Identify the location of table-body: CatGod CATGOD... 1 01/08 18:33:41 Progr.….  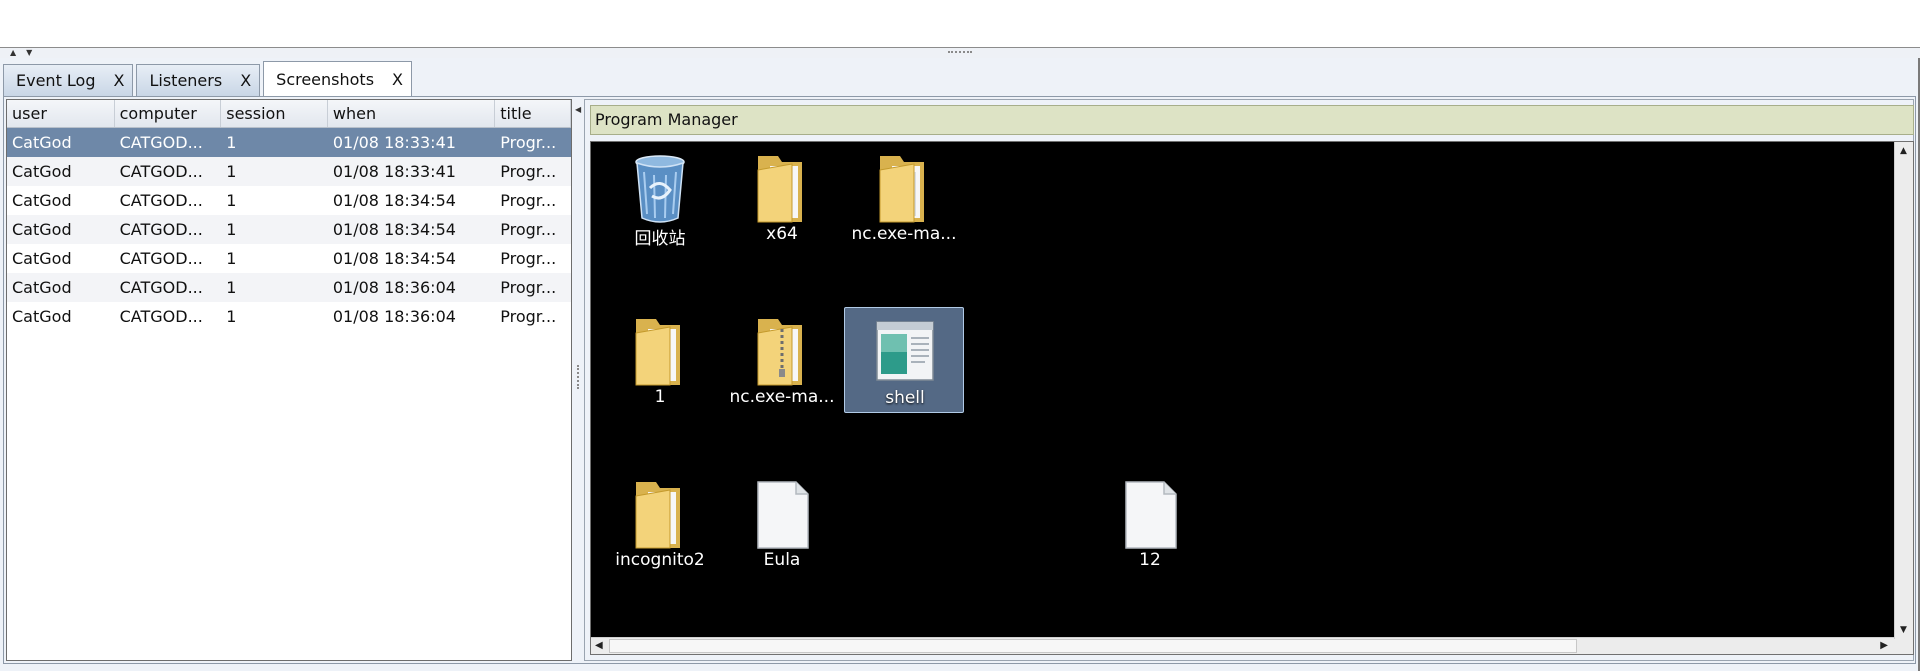
(289, 229).